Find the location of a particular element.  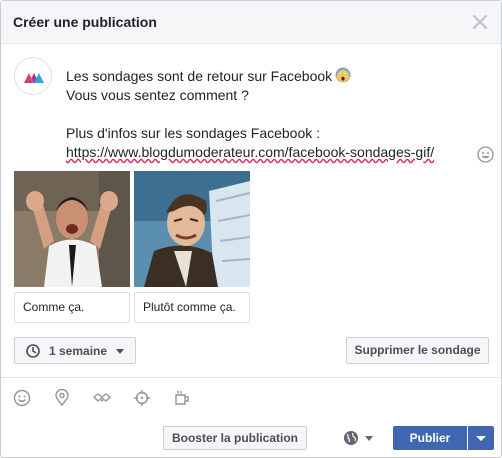

poll-duration-dropdown: 1 semaine is located at coordinates (75, 350).